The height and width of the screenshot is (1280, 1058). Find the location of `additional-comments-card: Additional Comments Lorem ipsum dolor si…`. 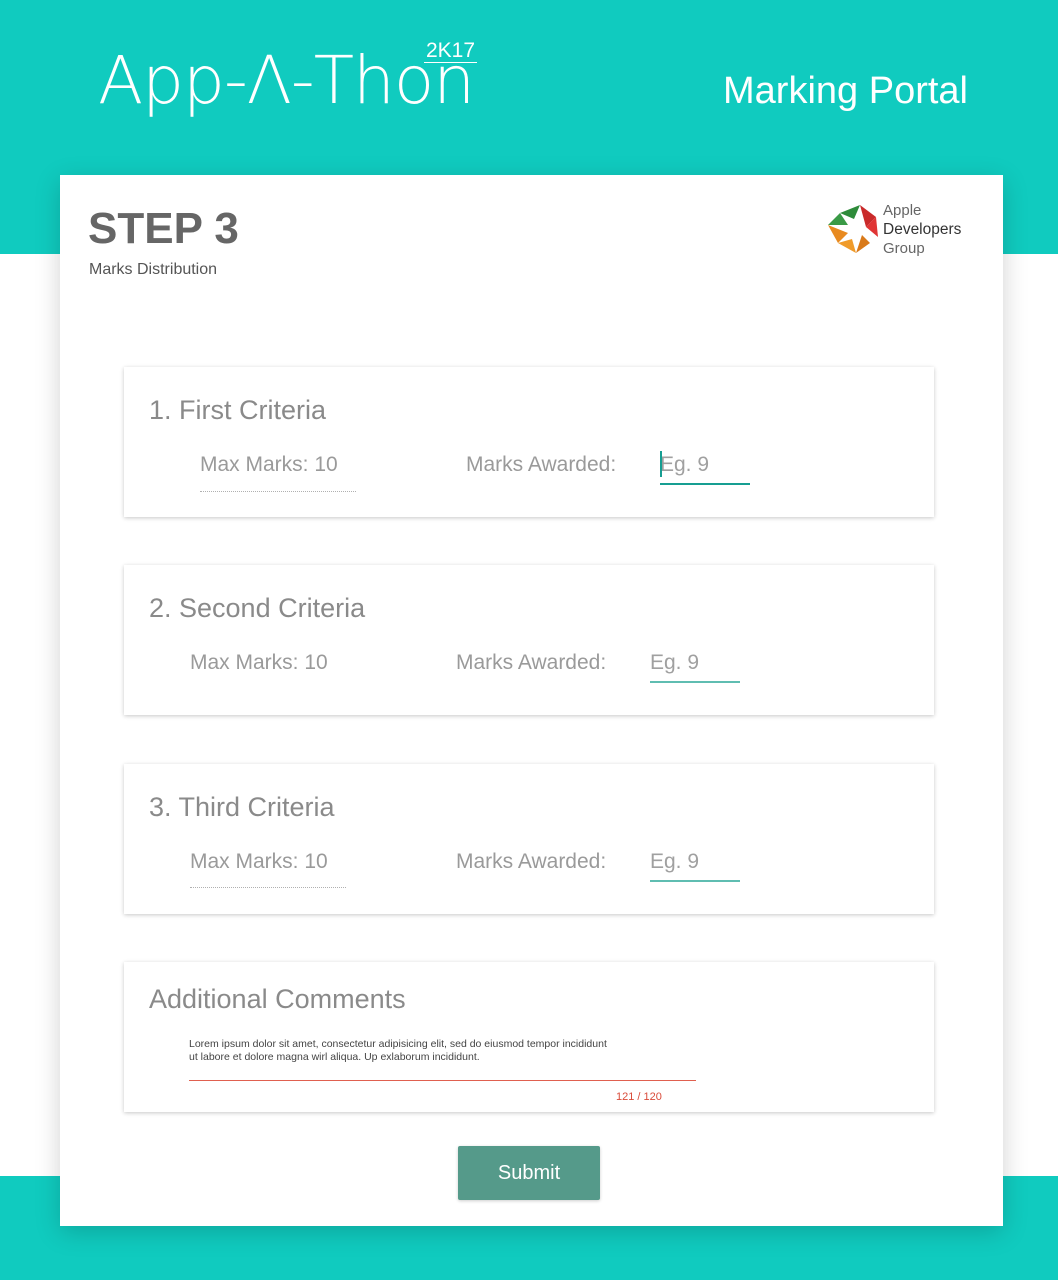

additional-comments-card: Additional Comments Lorem ipsum dolor si… is located at coordinates (529, 1037).